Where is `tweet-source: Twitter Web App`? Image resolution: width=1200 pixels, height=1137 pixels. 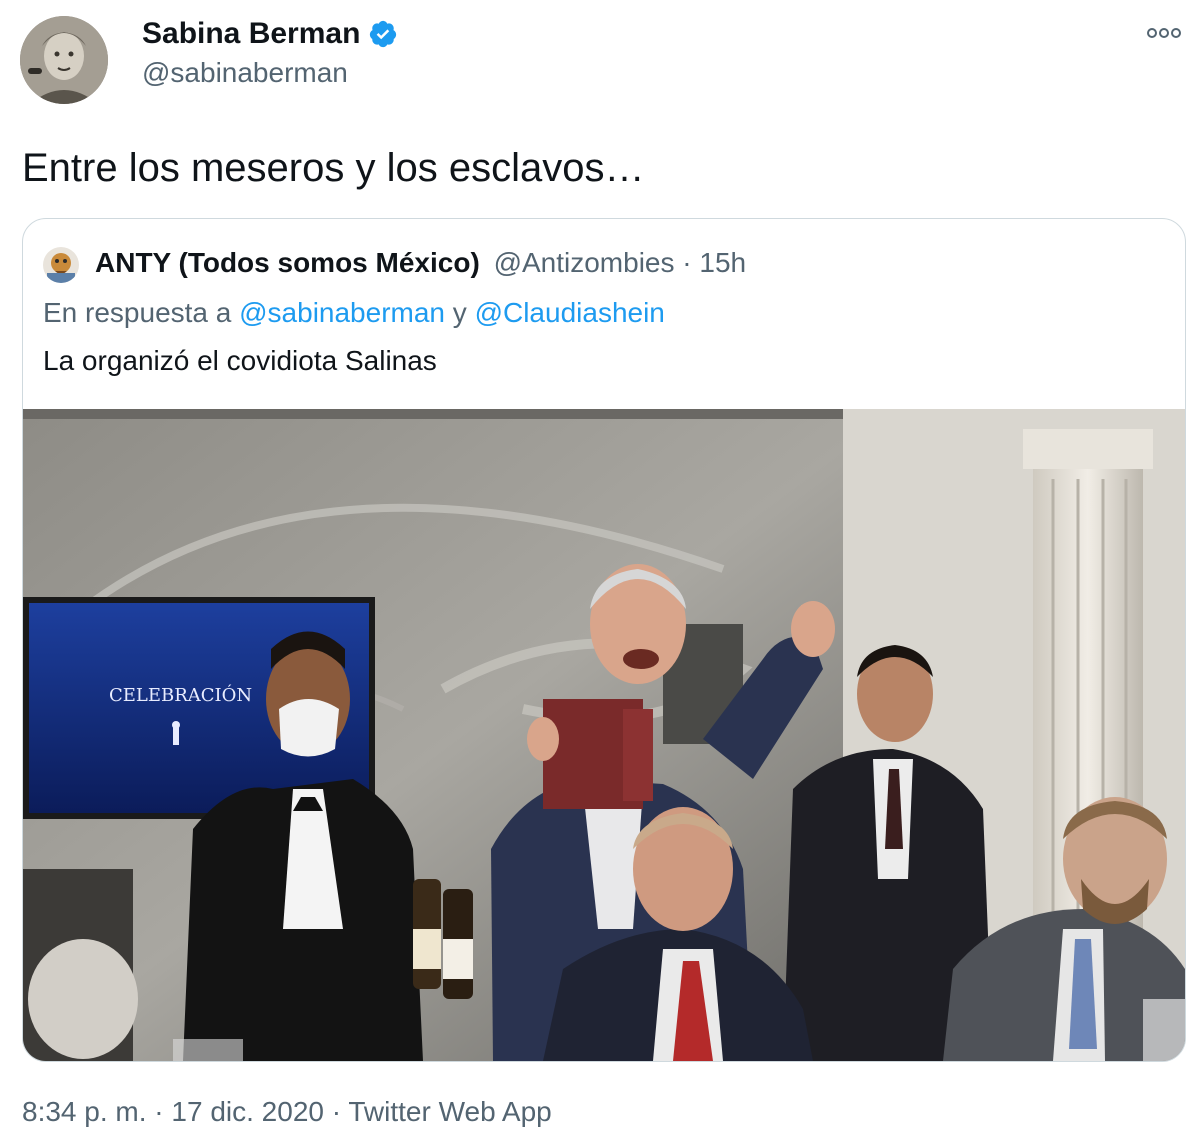
tweet-source: Twitter Web App is located at coordinates (449, 1111).